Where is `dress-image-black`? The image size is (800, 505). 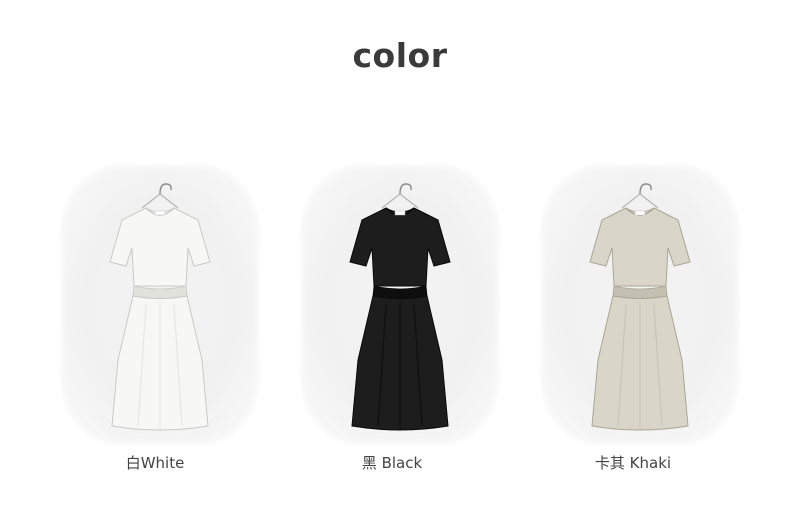 dress-image-black is located at coordinates (400, 307).